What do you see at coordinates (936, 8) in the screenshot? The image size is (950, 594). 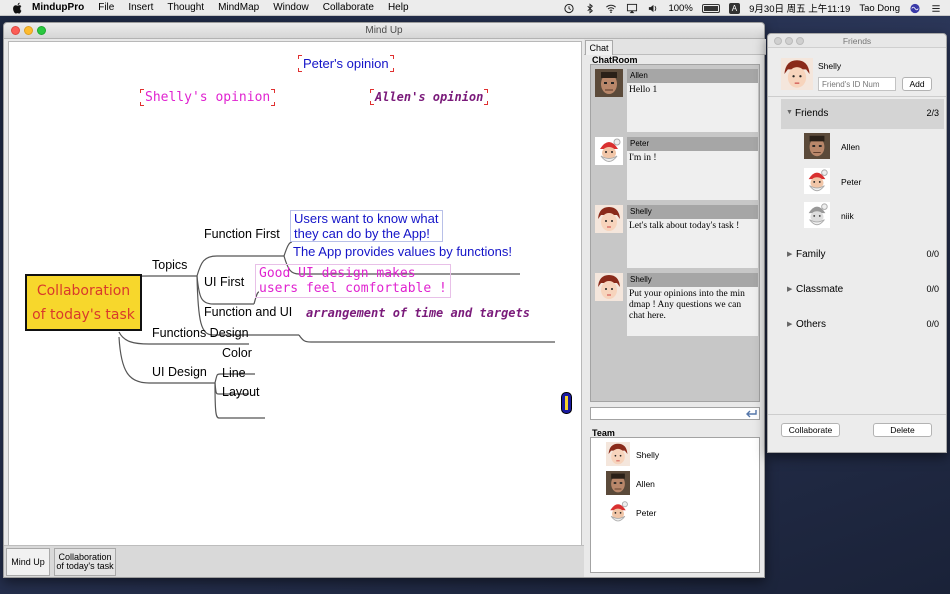 I see `notification-center-icon` at bounding box center [936, 8].